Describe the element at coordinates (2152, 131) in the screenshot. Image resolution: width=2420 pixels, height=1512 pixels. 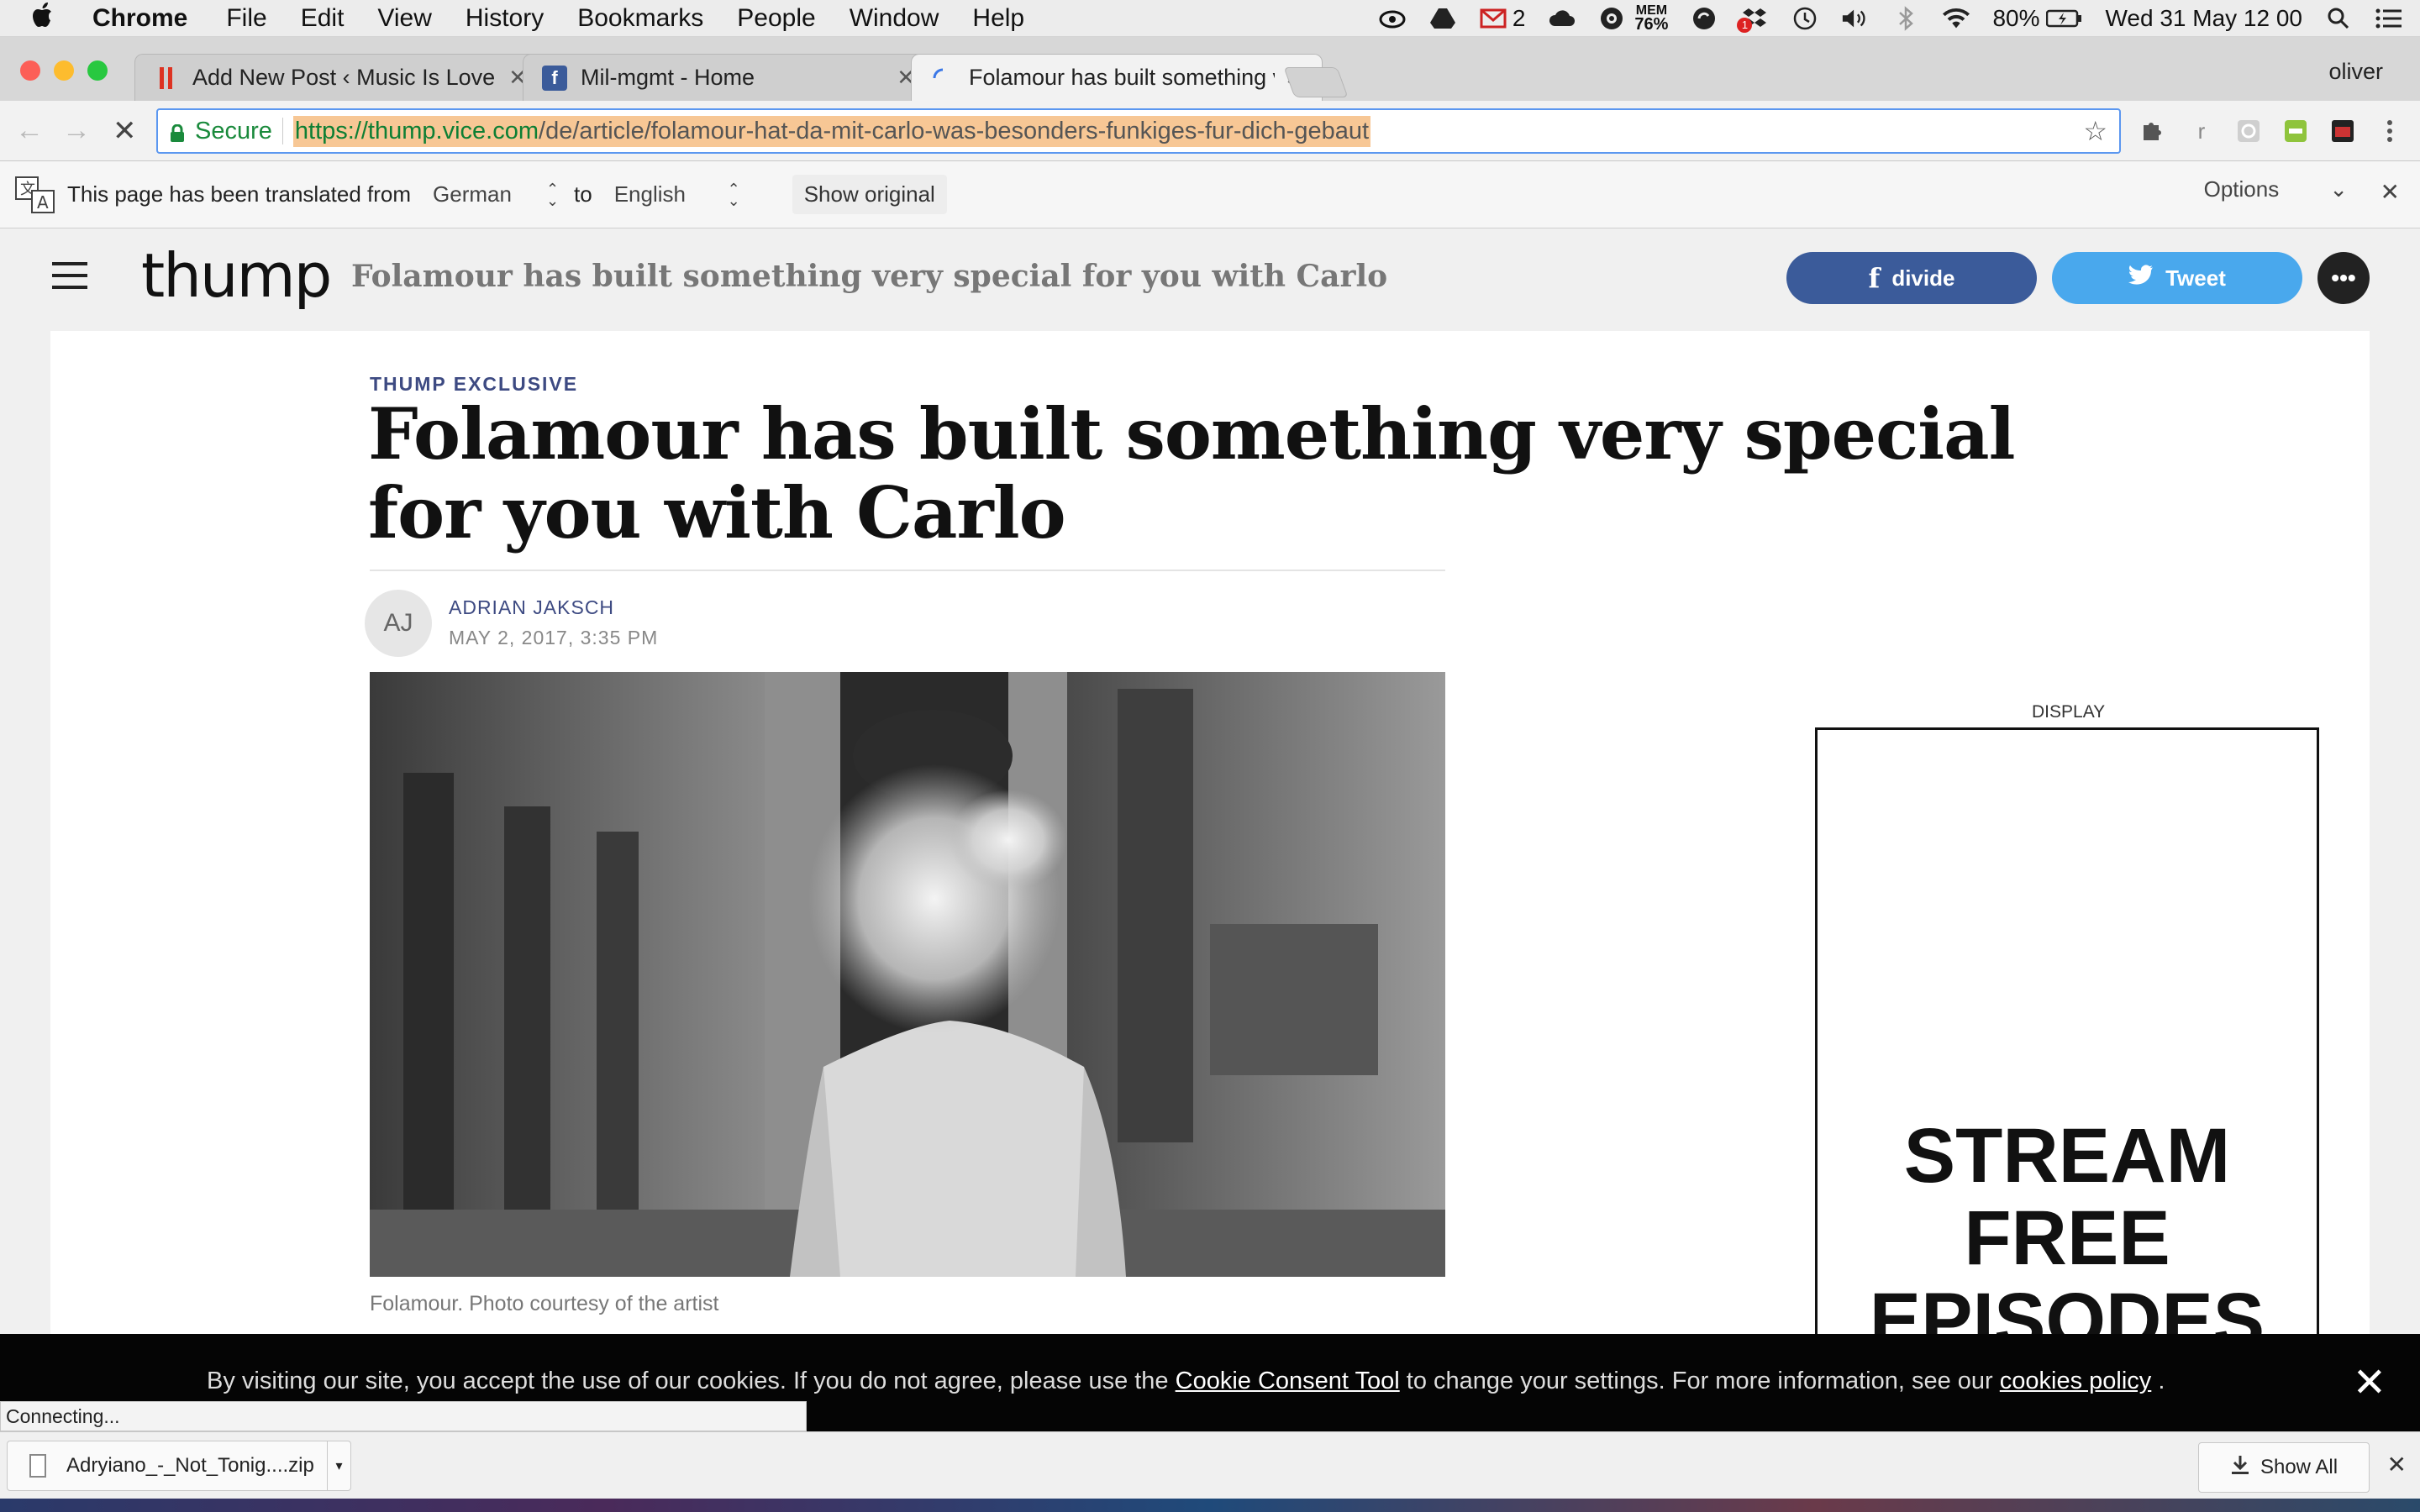
I see `puzzle-extension-icon` at that location.